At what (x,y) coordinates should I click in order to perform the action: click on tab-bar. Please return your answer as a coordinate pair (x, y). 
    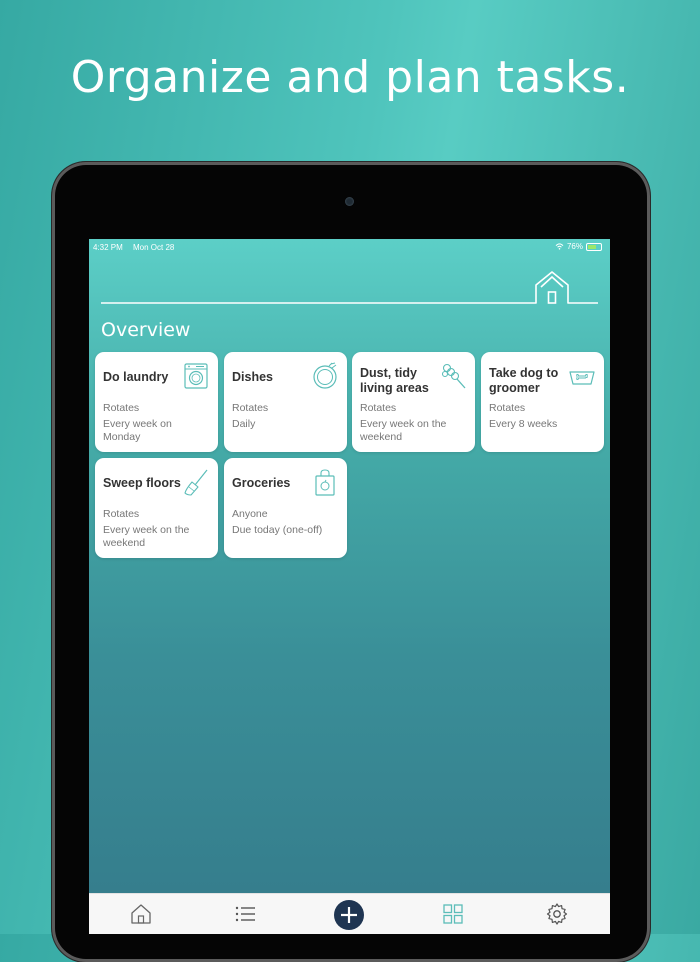
    Looking at the image, I should click on (349, 913).